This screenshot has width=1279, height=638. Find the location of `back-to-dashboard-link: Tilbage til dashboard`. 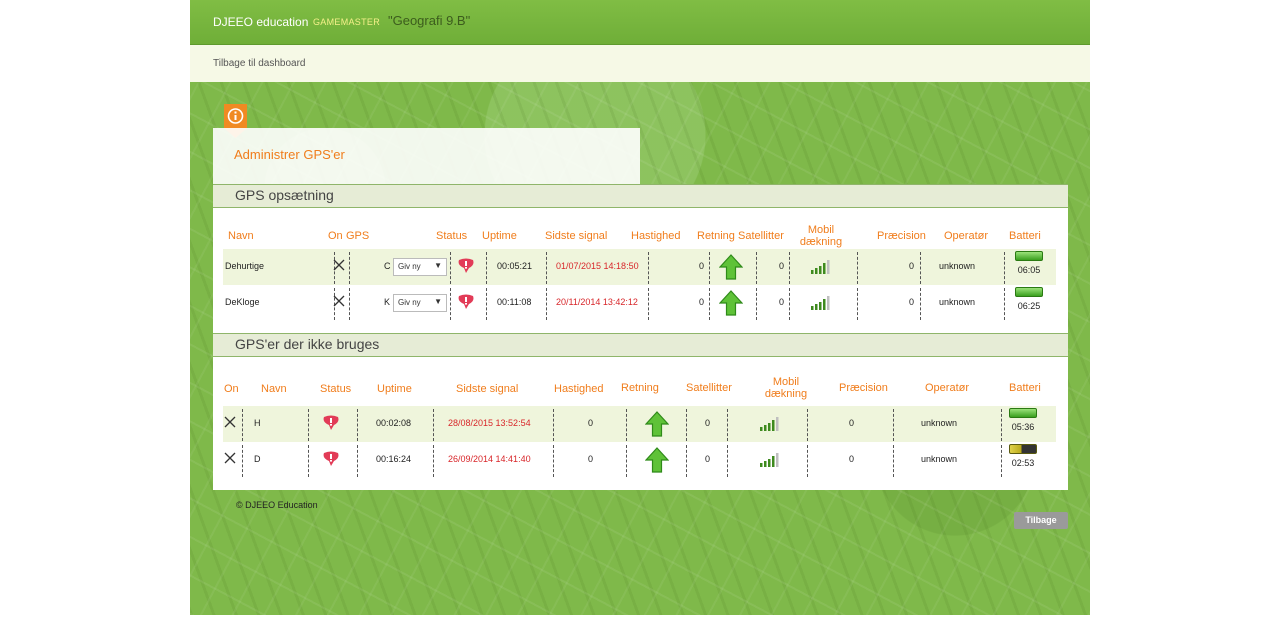

back-to-dashboard-link: Tilbage til dashboard is located at coordinates (259, 63).